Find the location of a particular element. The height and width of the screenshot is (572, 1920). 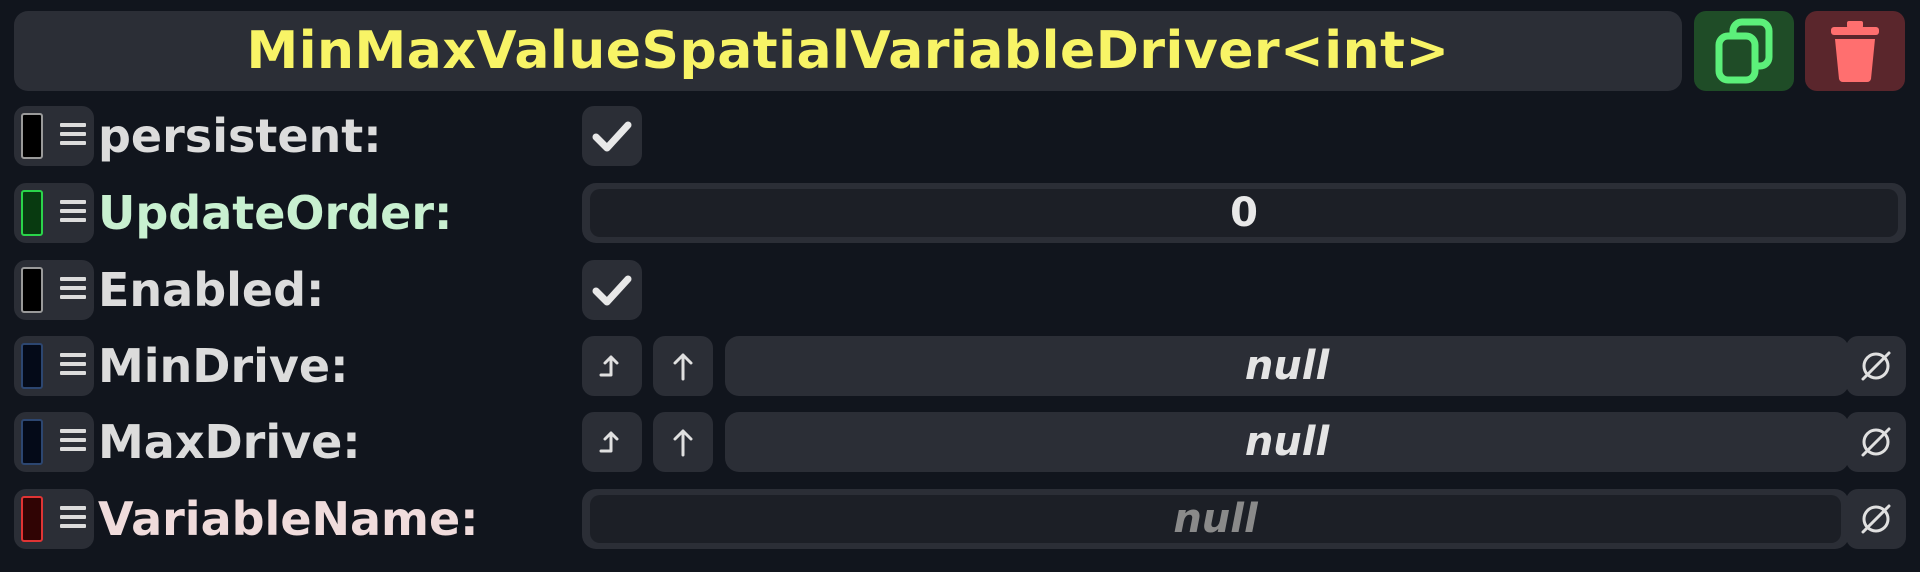

delete-button is located at coordinates (1855, 51).